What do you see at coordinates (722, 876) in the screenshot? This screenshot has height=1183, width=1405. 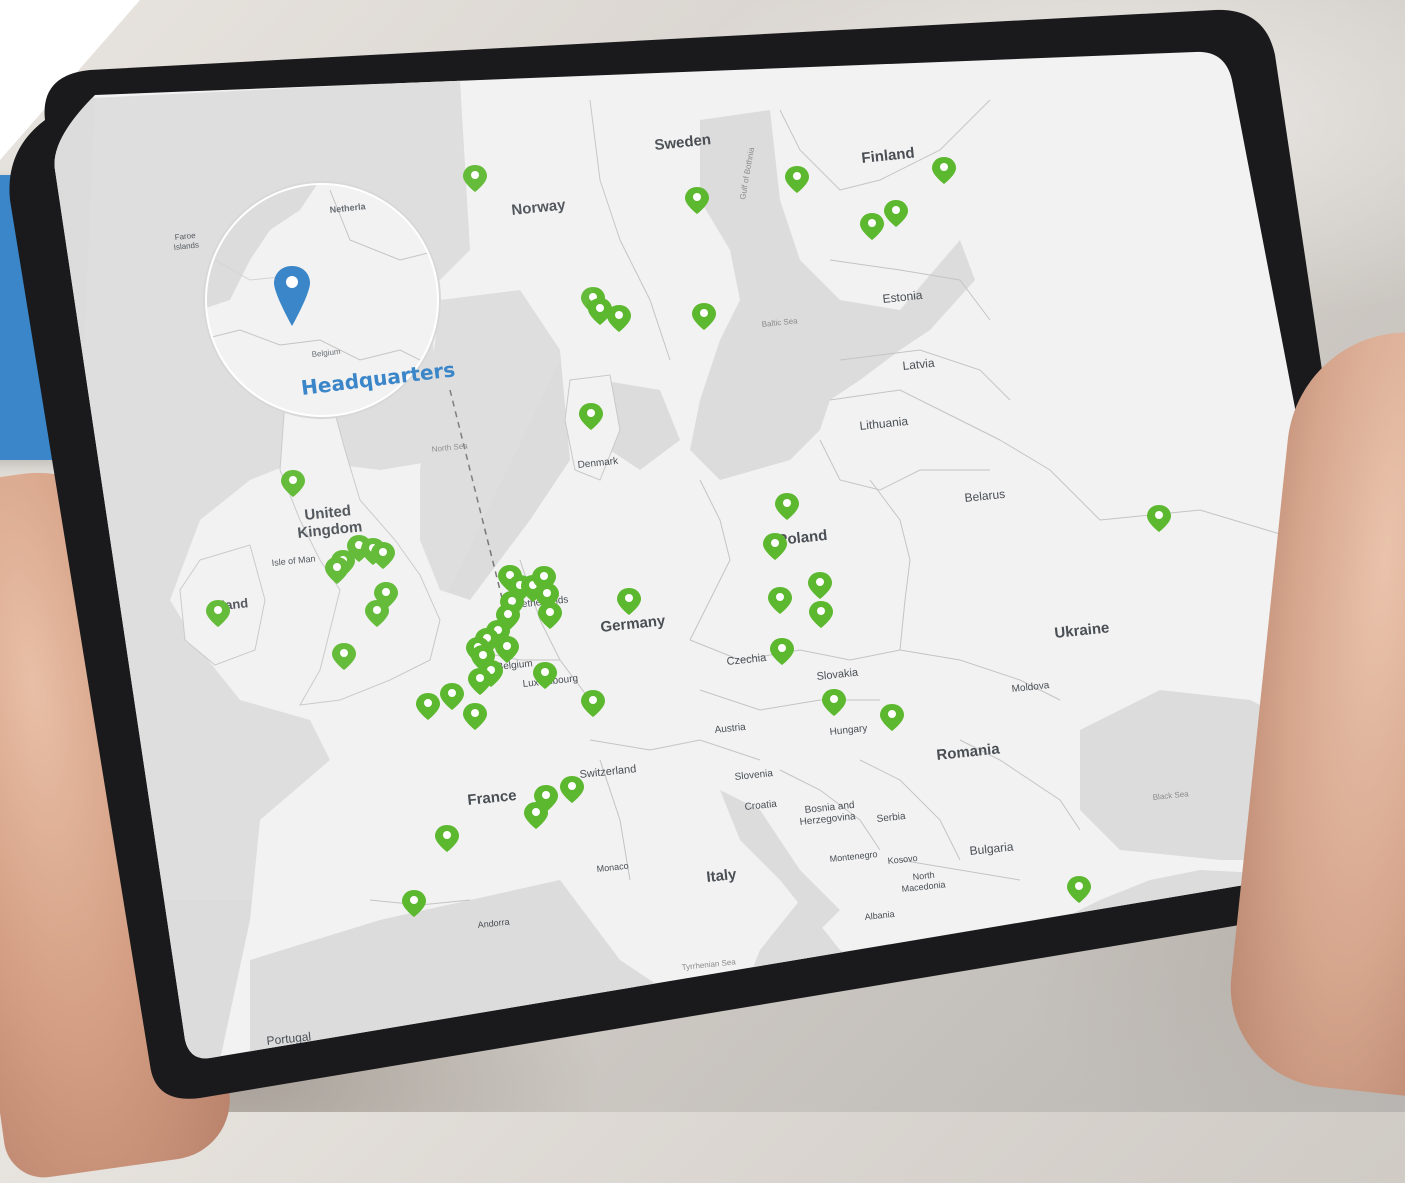 I see `label-italy: Italy` at bounding box center [722, 876].